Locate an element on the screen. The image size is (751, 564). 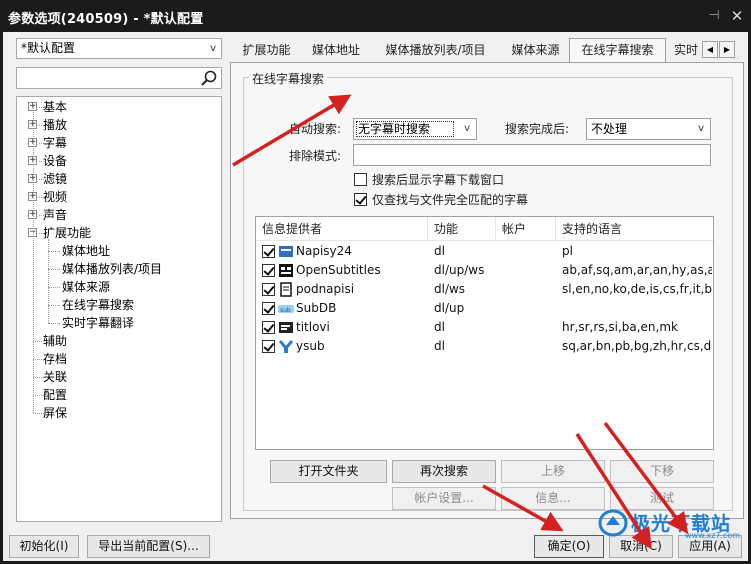
provider-features: dl/up is located at coordinates (449, 308).